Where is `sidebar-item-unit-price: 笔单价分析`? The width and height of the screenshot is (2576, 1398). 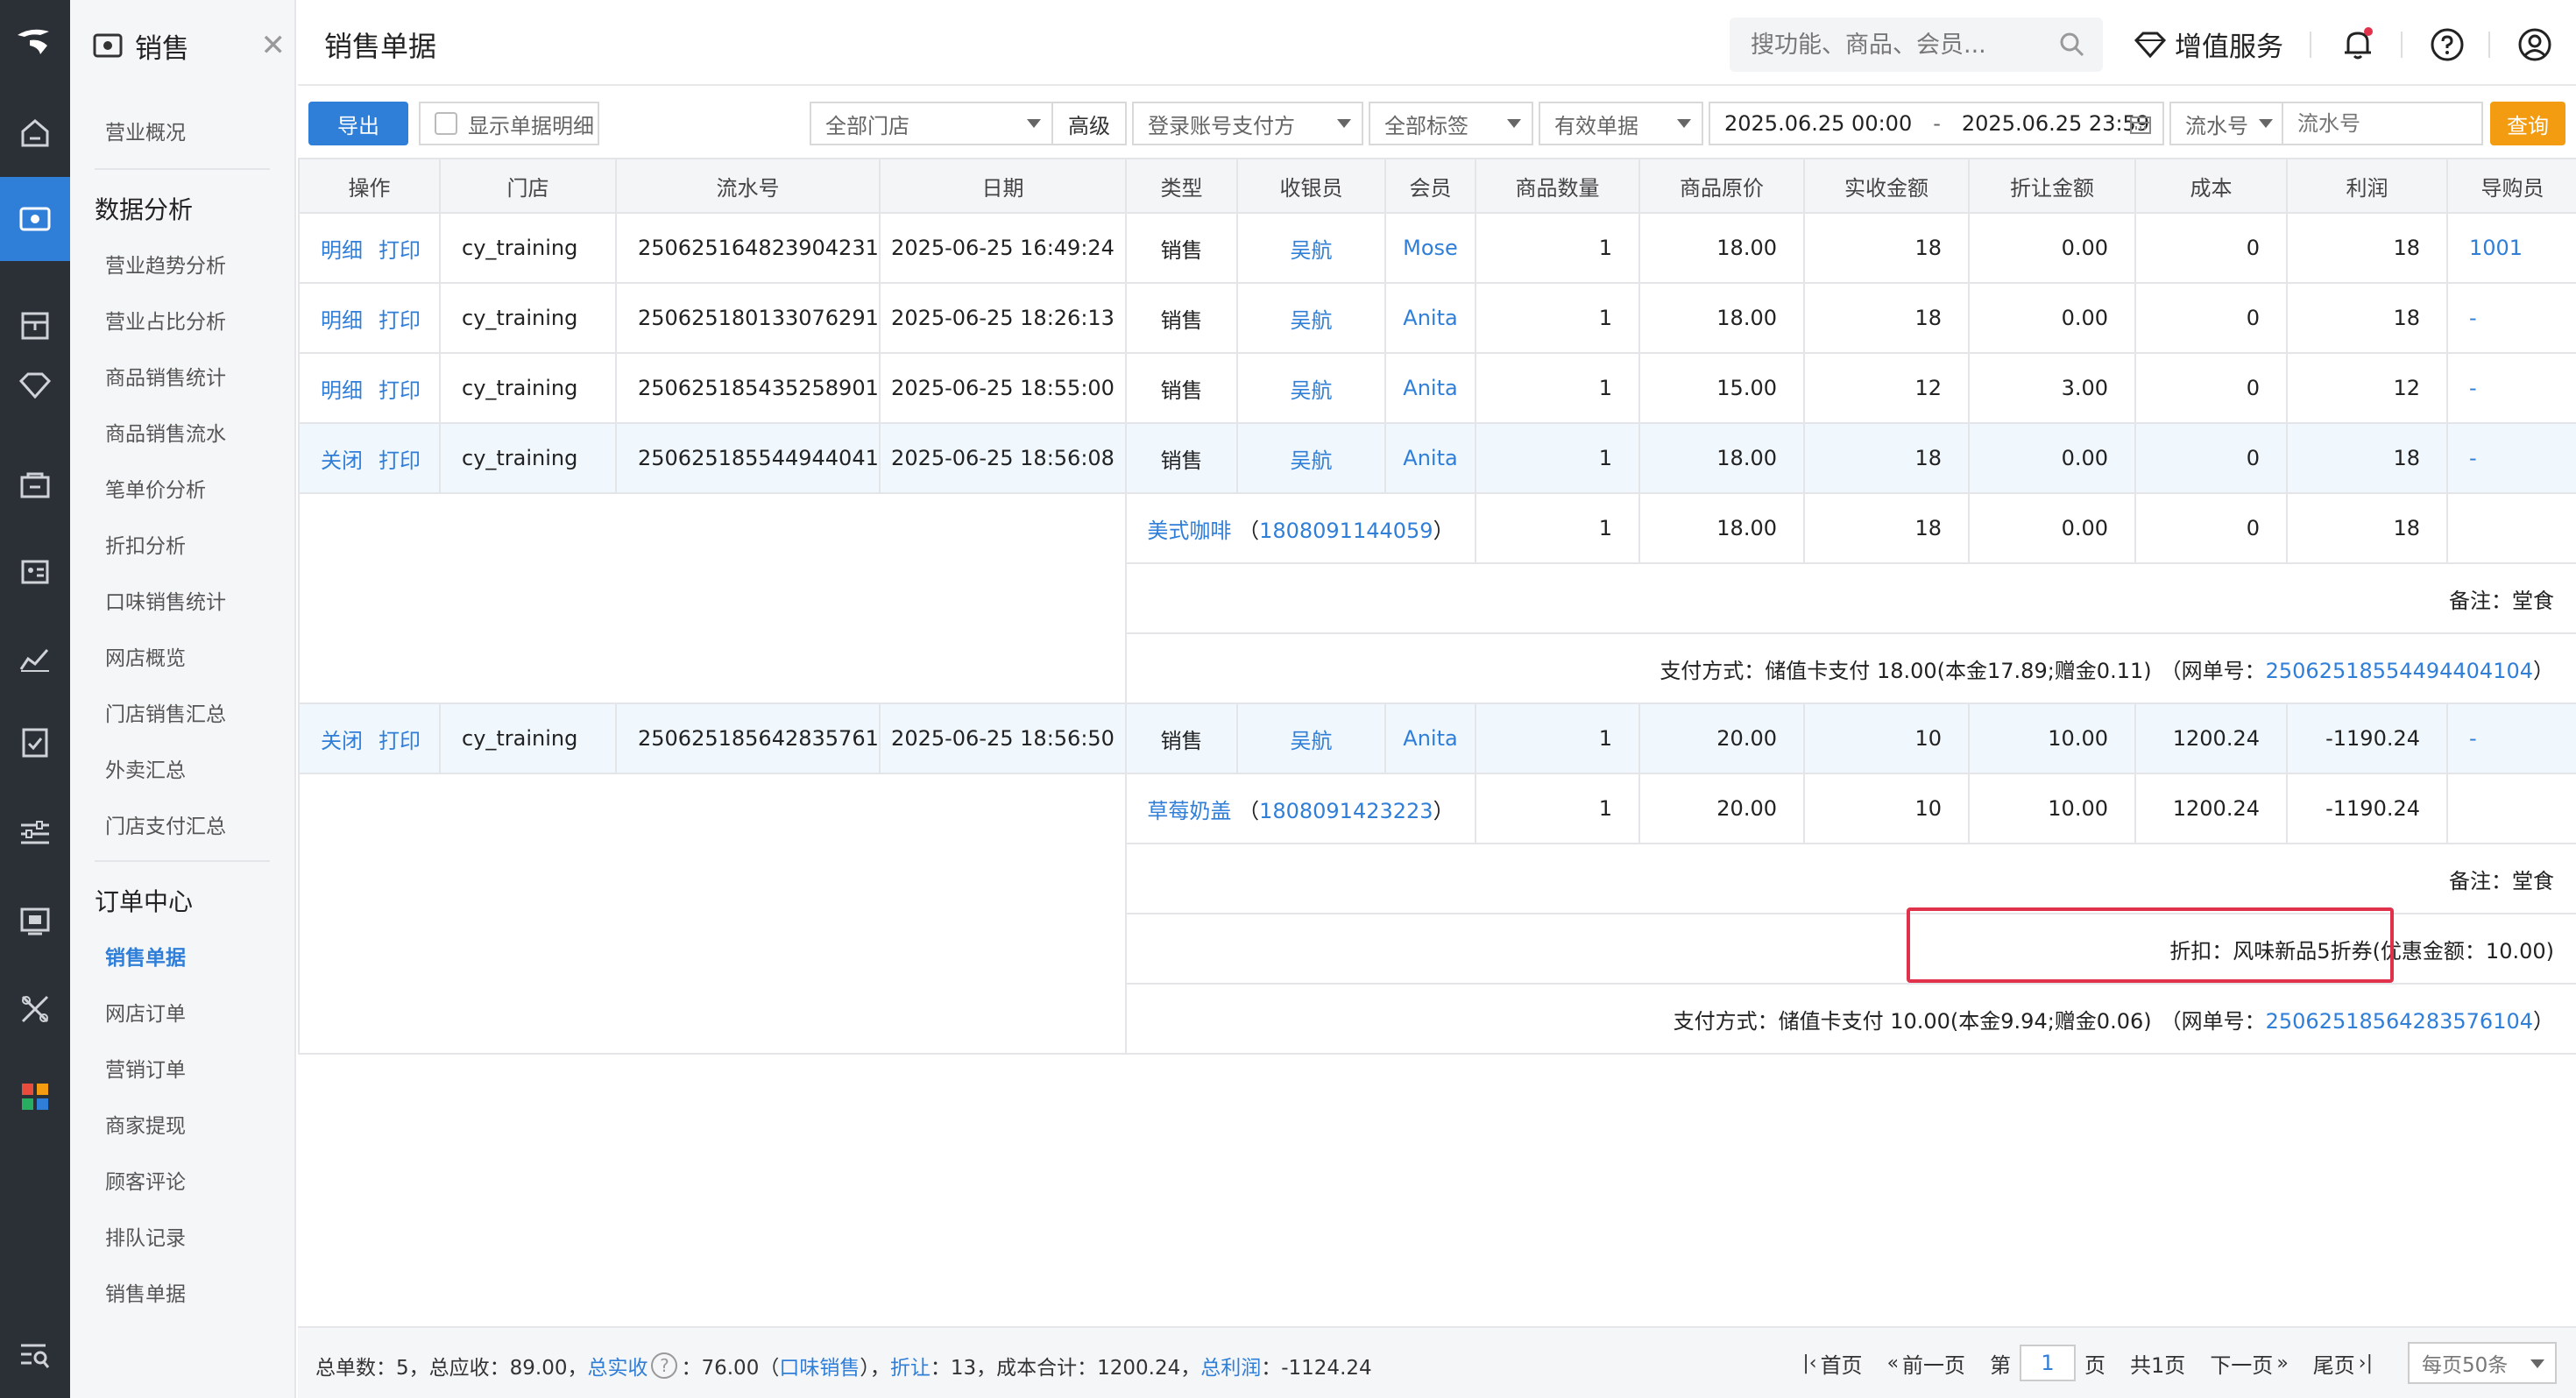 sidebar-item-unit-price: 笔单价分析 is located at coordinates (155, 488).